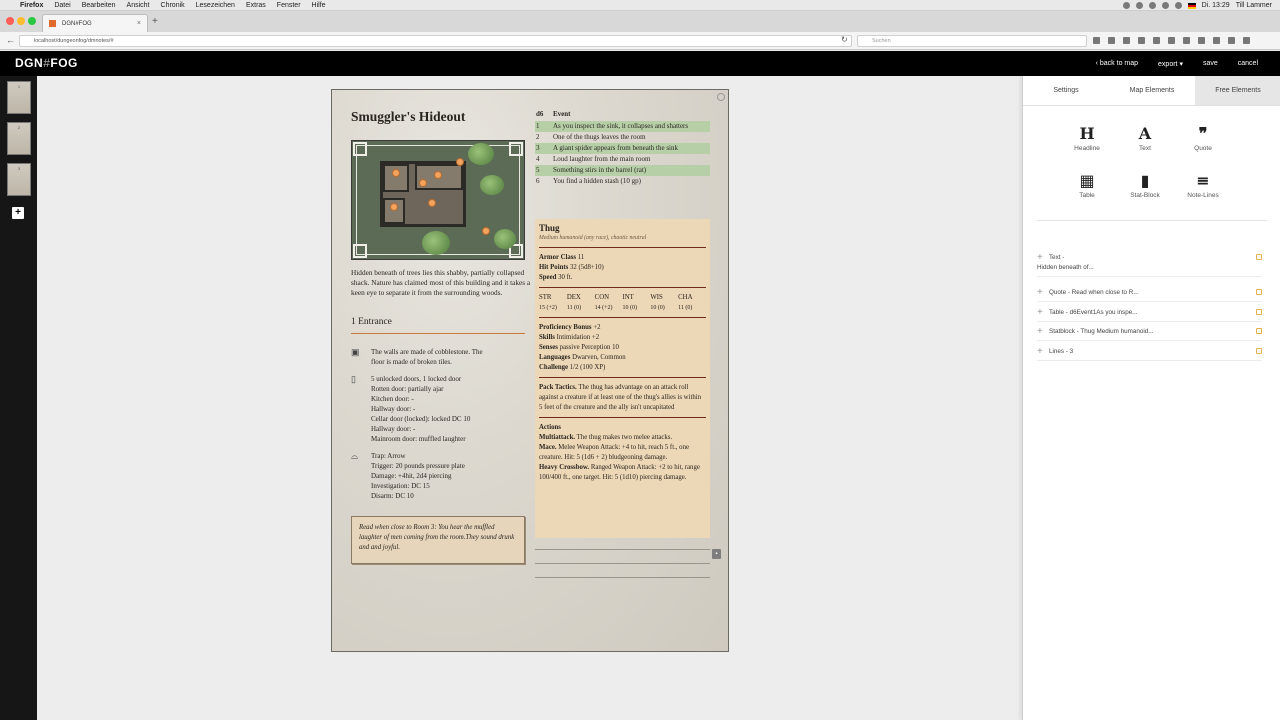 The height and width of the screenshot is (720, 1280). What do you see at coordinates (18, 213) in the screenshot?
I see `add-page-button: +` at bounding box center [18, 213].